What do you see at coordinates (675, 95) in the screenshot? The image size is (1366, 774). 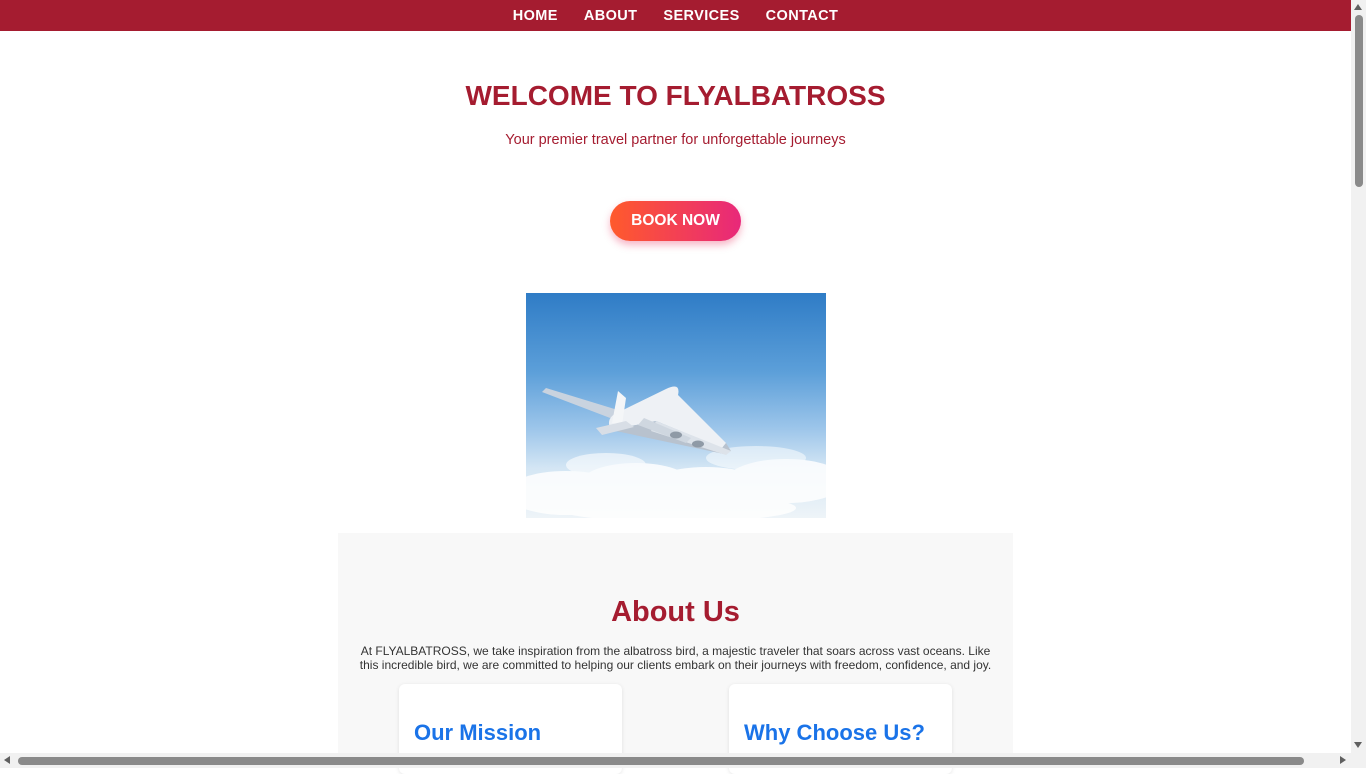 I see `hero-title: WELCOME TO FLYALBATROSS` at bounding box center [675, 95].